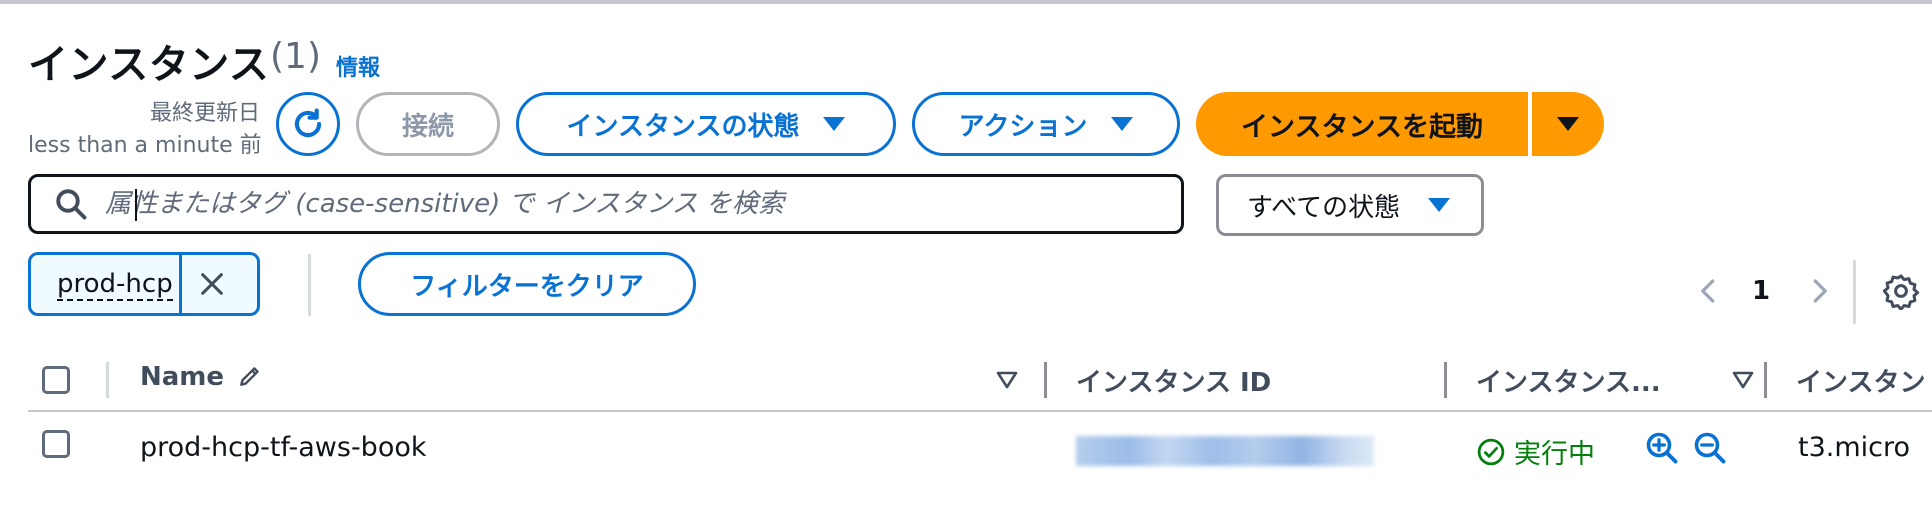 Image resolution: width=1932 pixels, height=514 pixels. Describe the element at coordinates (1173, 380) in the screenshot. I see `column-header-instance-id: インスタンス ID` at that location.